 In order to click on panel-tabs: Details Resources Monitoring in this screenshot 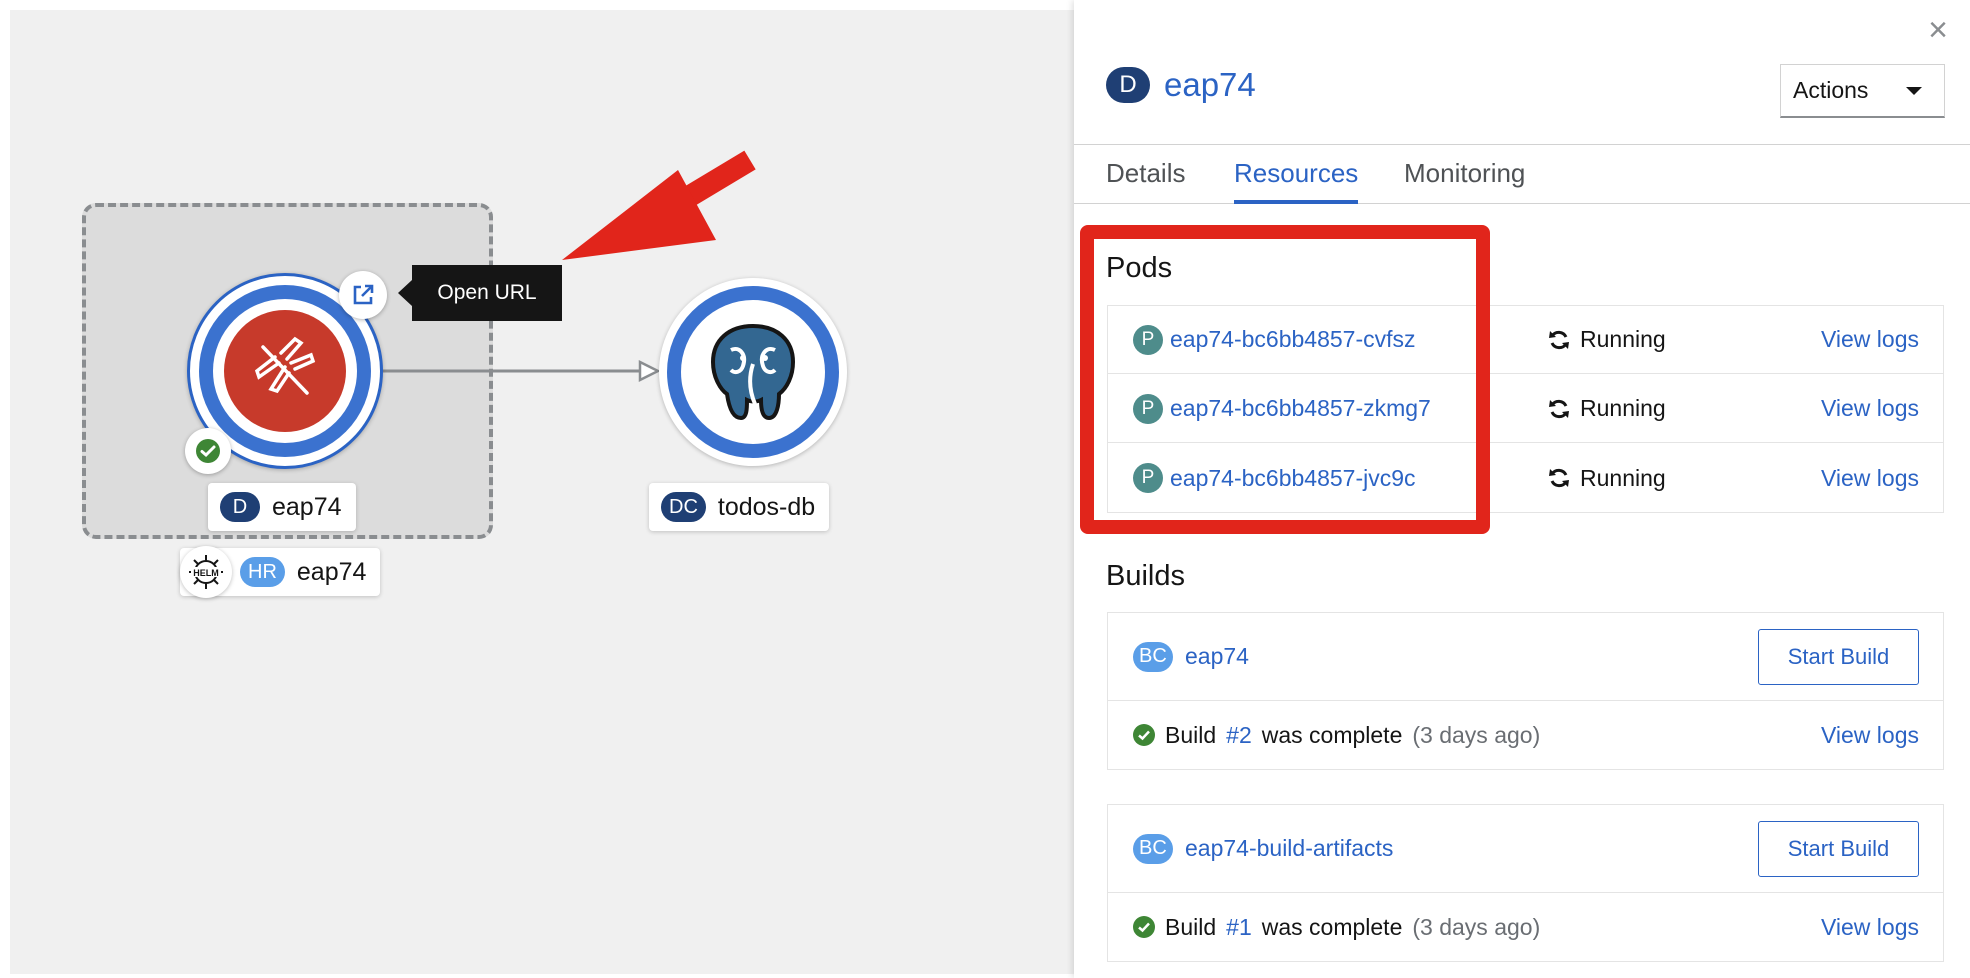, I will do `click(1522, 174)`.